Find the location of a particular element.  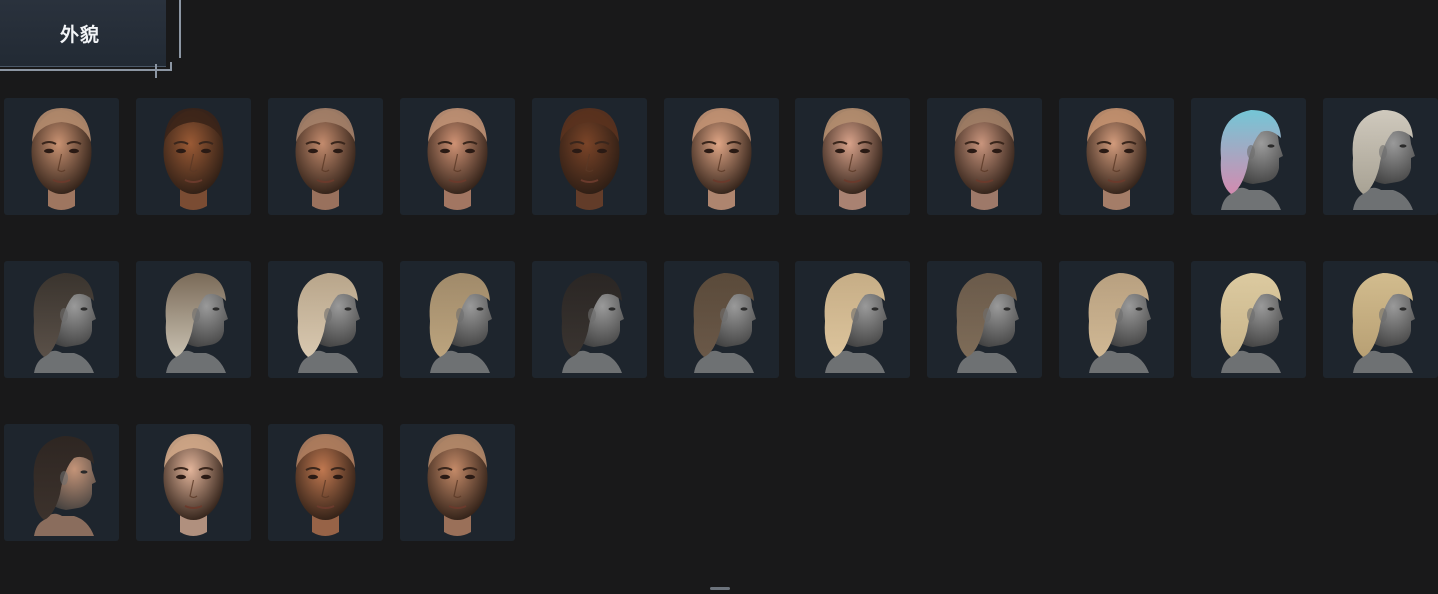

head-option-6-tile is located at coordinates (721, 156).